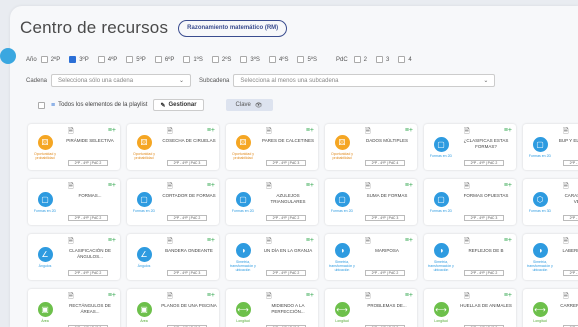 This screenshot has height=327, width=578. What do you see at coordinates (136, 59) in the screenshot?
I see `year-option: 5ºP` at bounding box center [136, 59].